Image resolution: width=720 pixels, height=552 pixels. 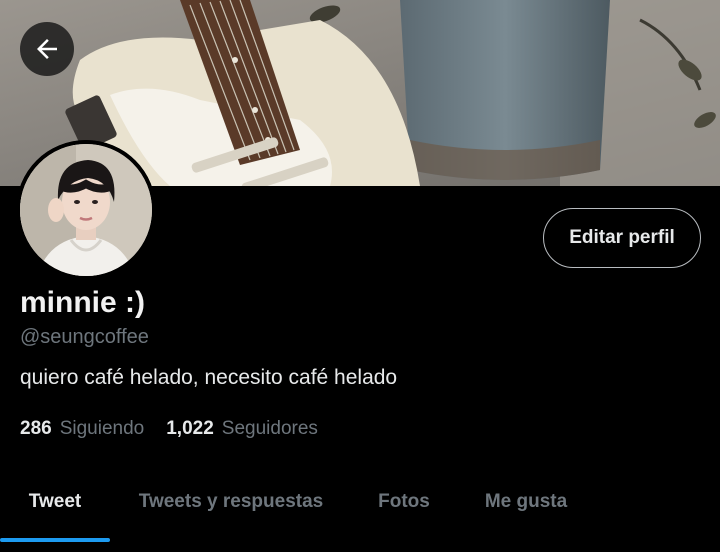 I want to click on following-count: 286, so click(x=36, y=428).